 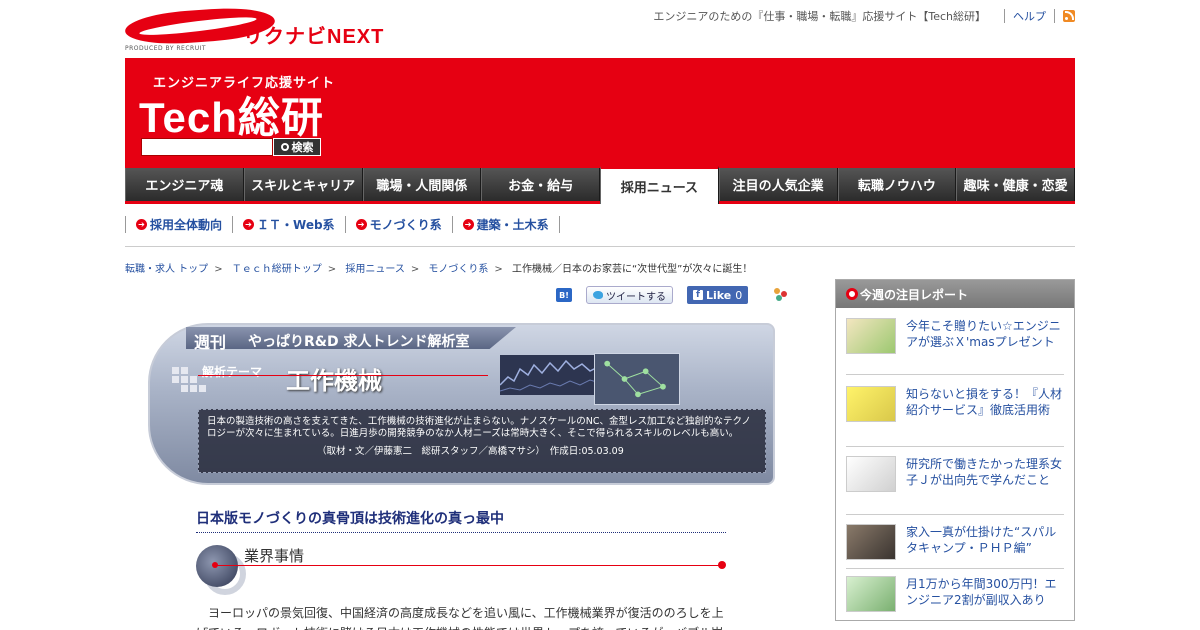 What do you see at coordinates (781, 295) in the screenshot?
I see `share-icon` at bounding box center [781, 295].